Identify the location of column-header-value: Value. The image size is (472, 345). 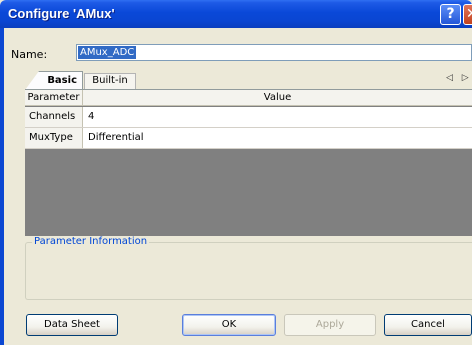
(277, 98).